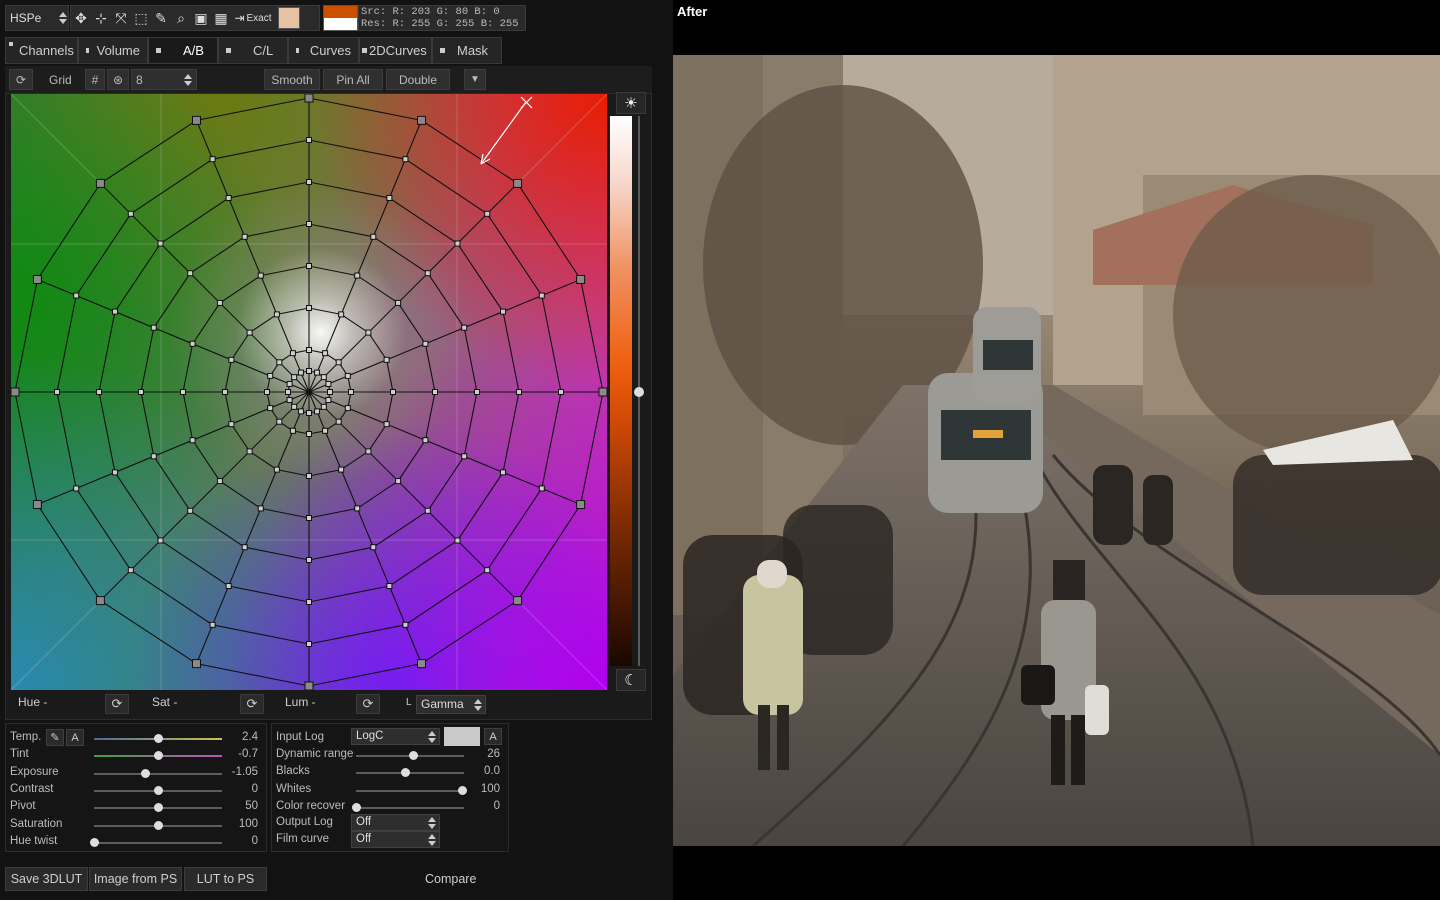 The height and width of the screenshot is (900, 1440). I want to click on smooth-button: Smooth, so click(292, 79).